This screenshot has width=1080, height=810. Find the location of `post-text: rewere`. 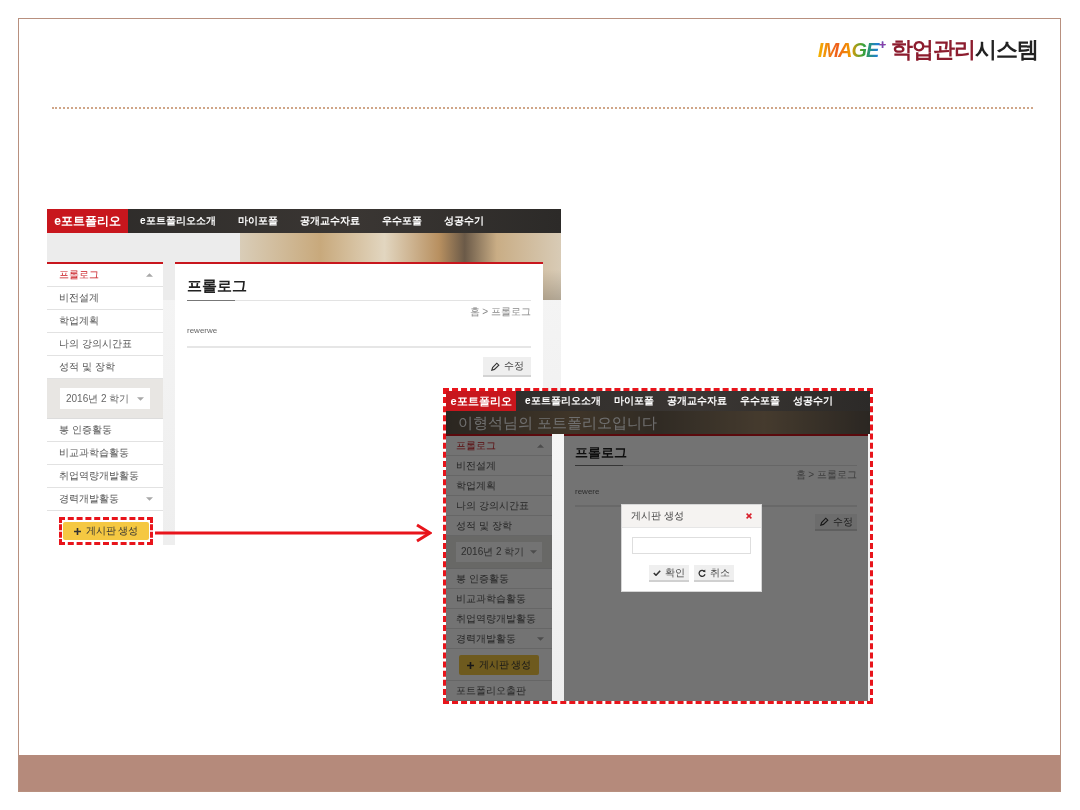

post-text: rewere is located at coordinates (587, 492).